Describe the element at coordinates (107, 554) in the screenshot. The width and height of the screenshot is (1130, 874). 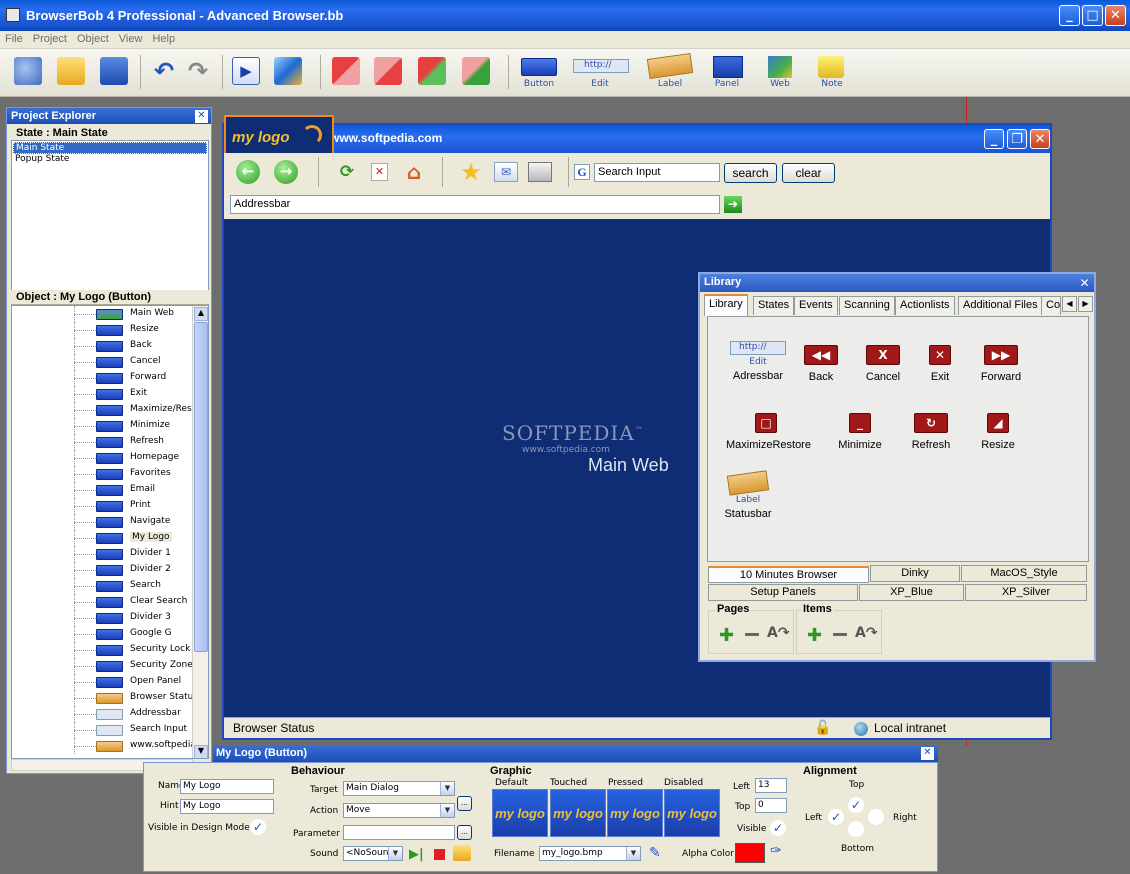
I see `tree-item: Divider 1` at that location.